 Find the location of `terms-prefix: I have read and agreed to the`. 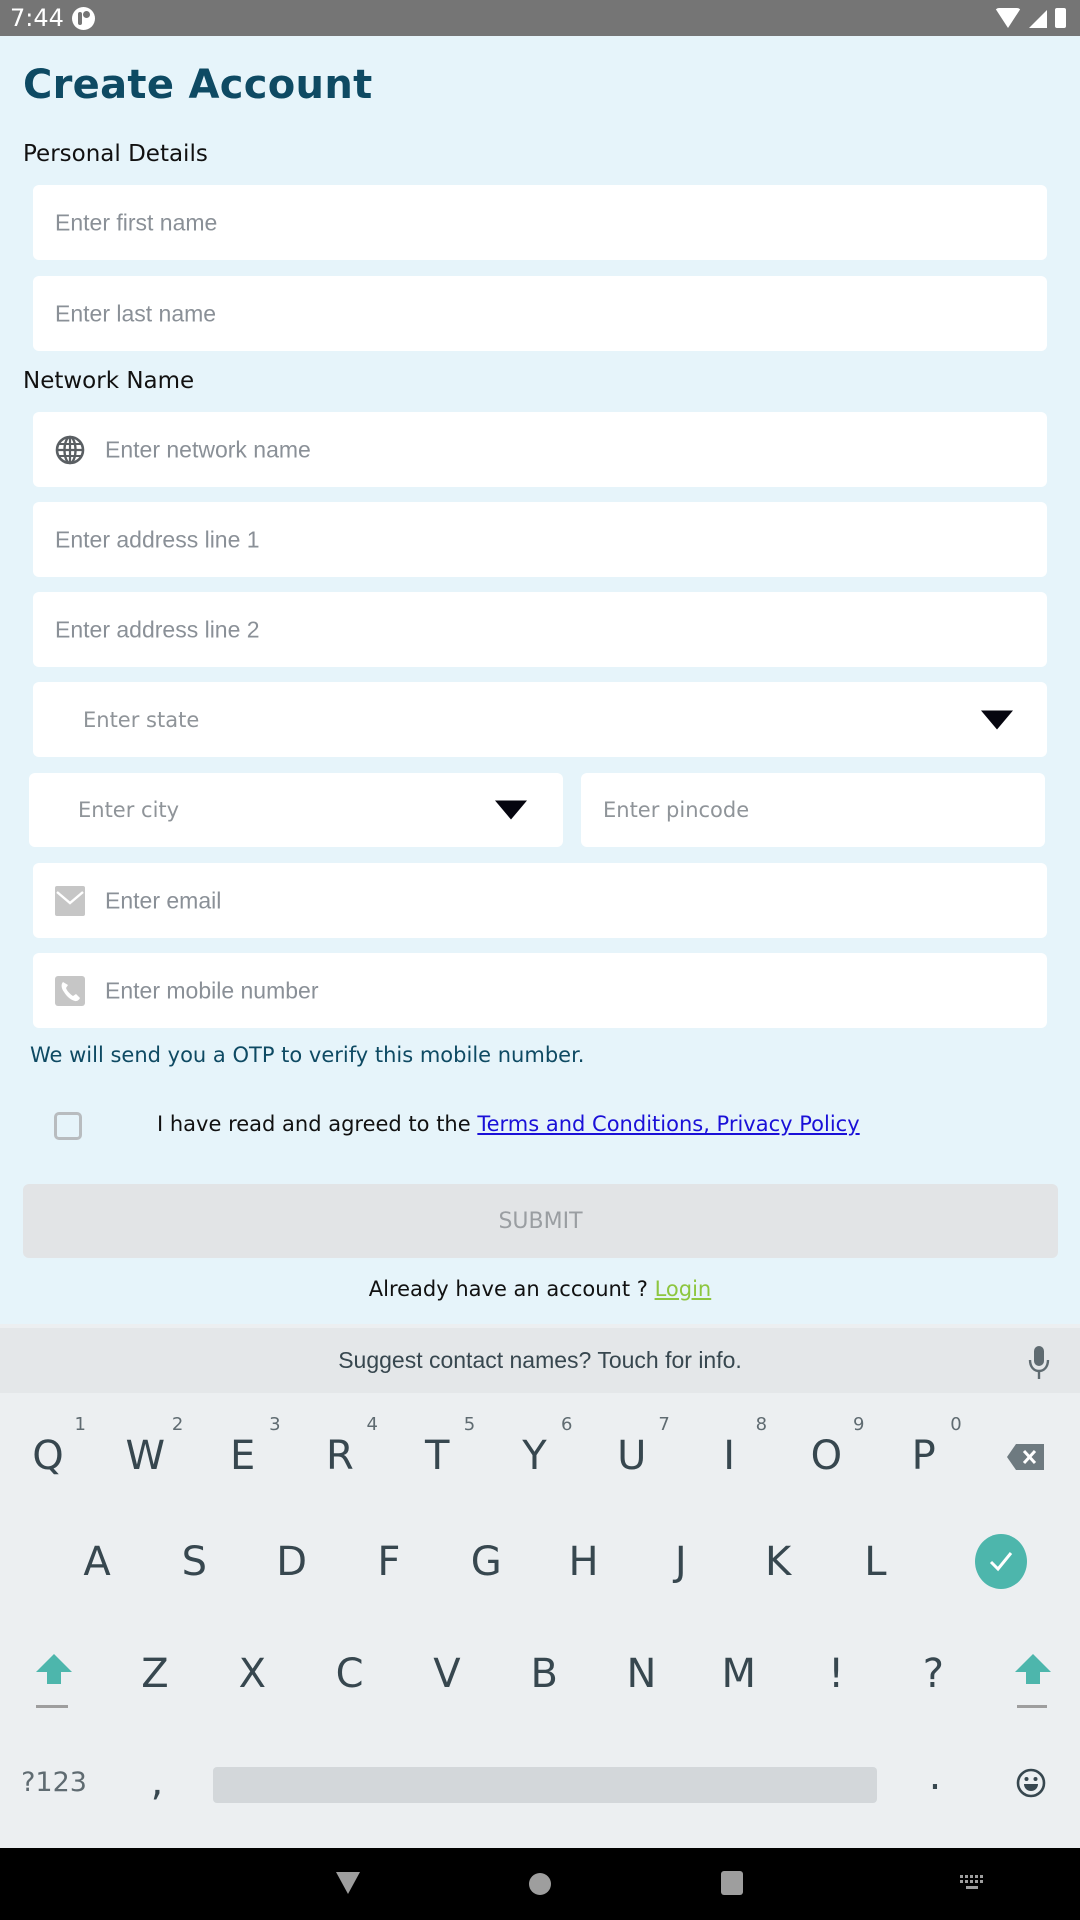

terms-prefix: I have read and agreed to the is located at coordinates (317, 1124).